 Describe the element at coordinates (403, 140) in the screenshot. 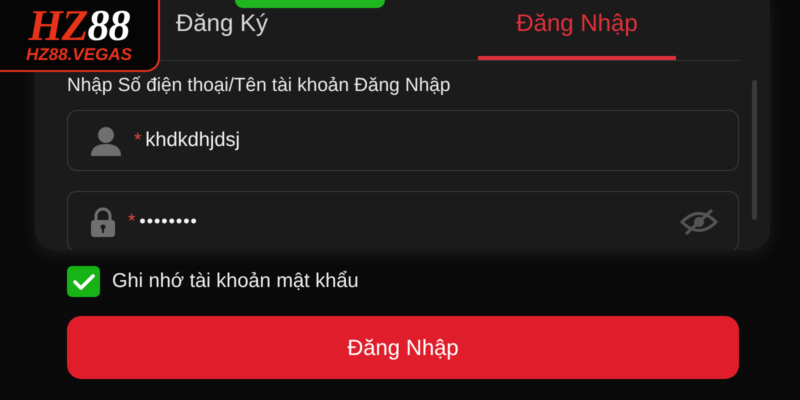

I see `input-field: * khdkdhjdsj` at that location.